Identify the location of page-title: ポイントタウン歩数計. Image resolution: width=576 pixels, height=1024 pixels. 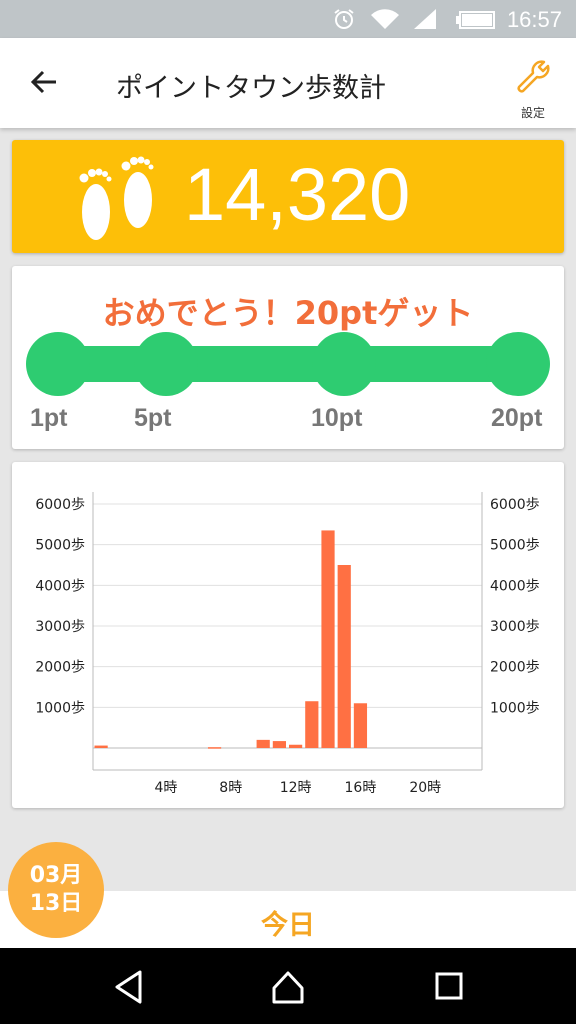
(251, 88).